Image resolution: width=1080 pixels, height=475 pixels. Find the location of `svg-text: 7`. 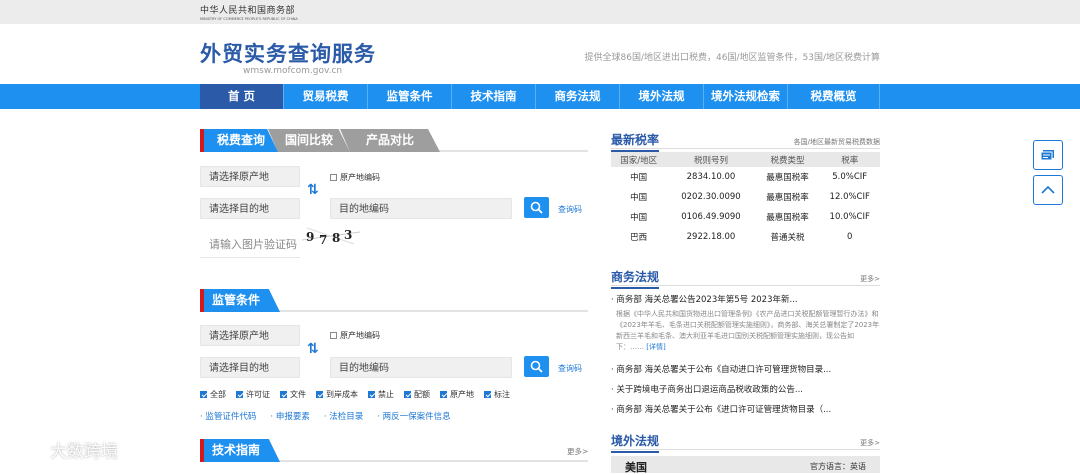

svg-text: 7 is located at coordinates (323, 239).